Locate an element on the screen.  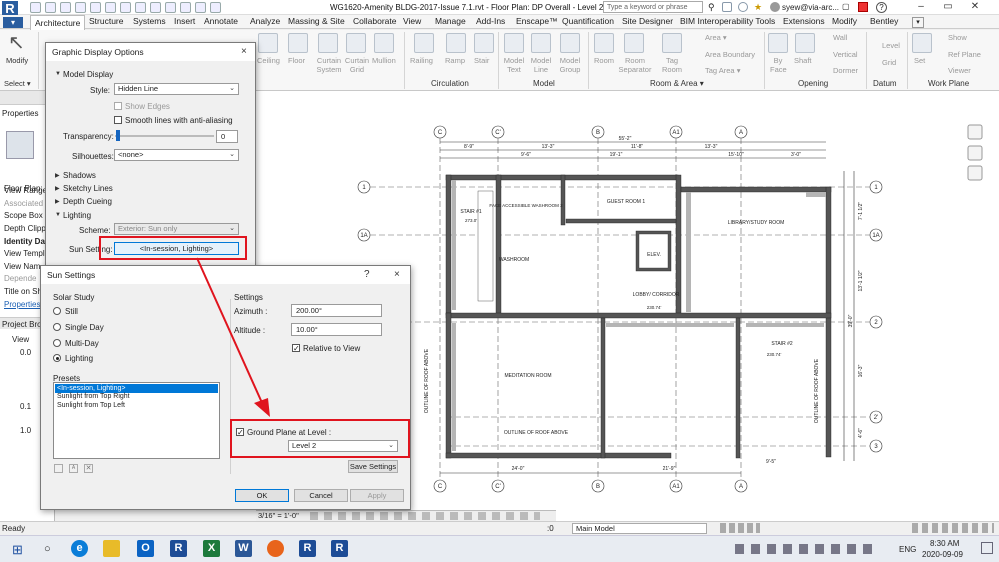
clock-date: 2020-09-09 is located at coordinates (942, 554).